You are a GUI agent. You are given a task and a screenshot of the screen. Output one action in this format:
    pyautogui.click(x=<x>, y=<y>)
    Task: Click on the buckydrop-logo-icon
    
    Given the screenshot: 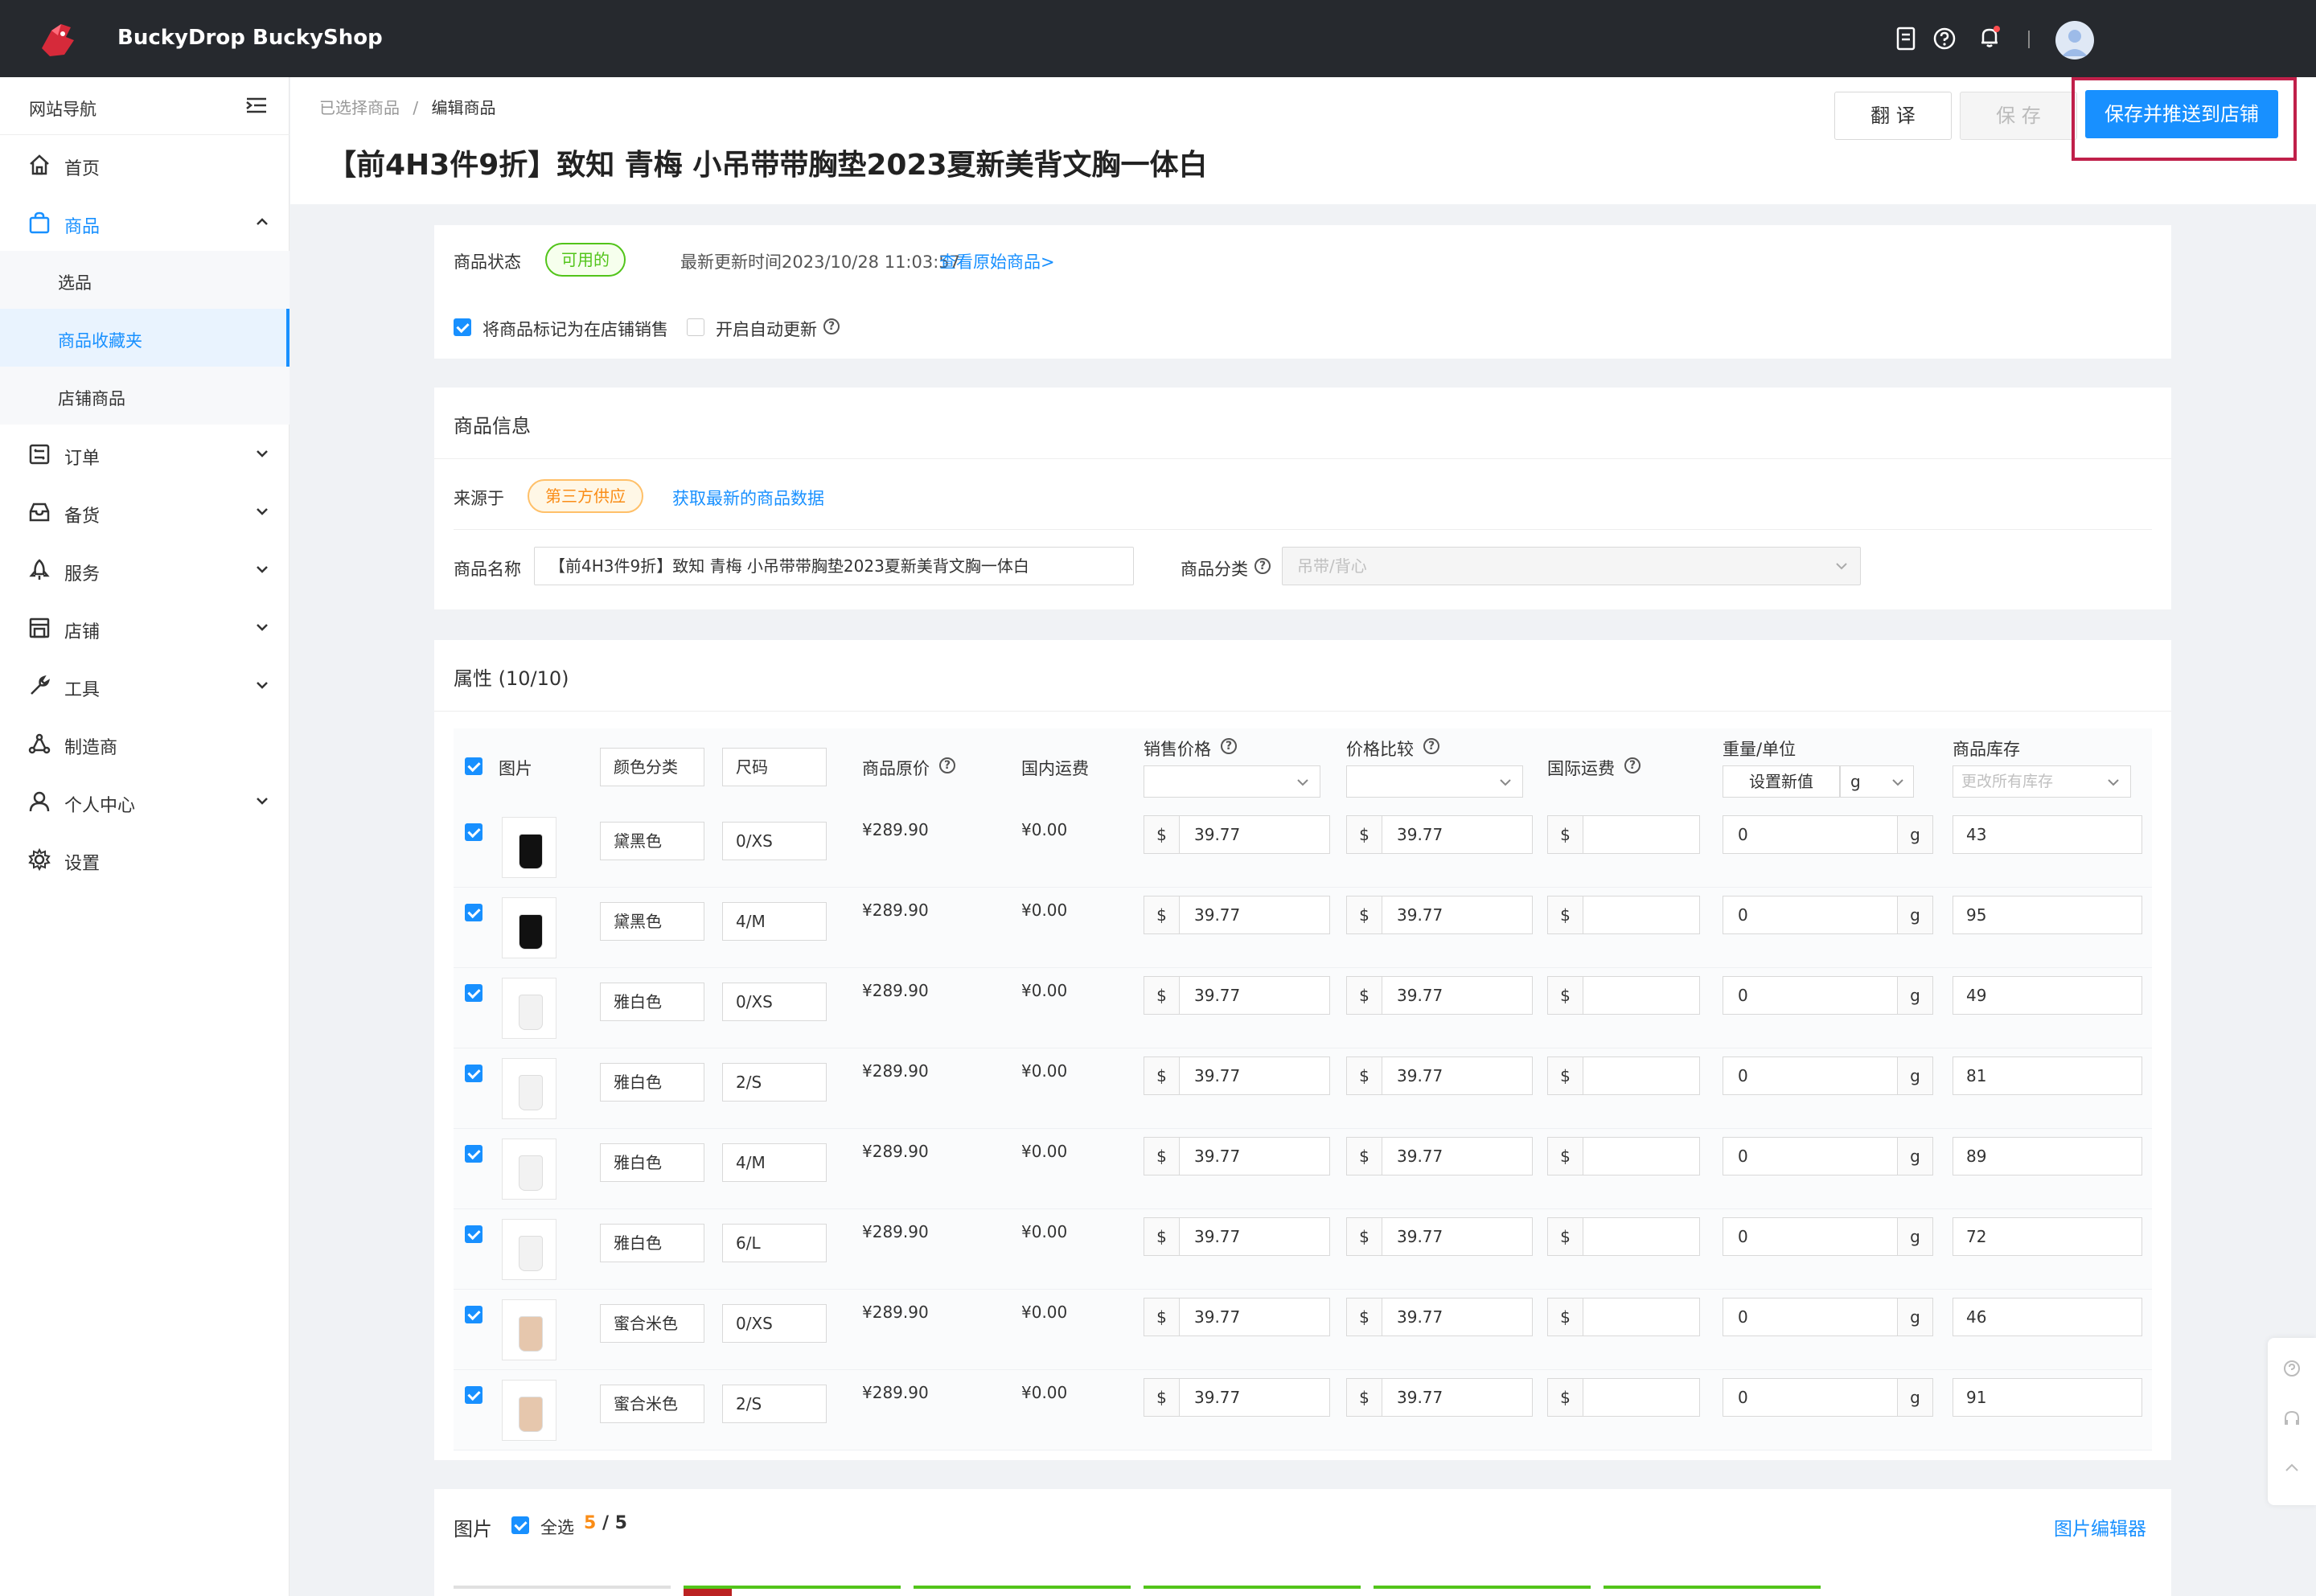 What is the action you would take?
    pyautogui.click(x=58, y=40)
    